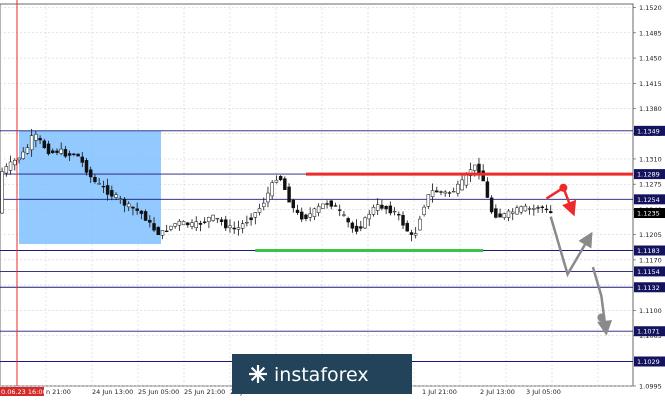 This screenshot has height=412, width=665. Describe the element at coordinates (648, 175) in the screenshot. I see `level-price-label: 1.1289` at that location.